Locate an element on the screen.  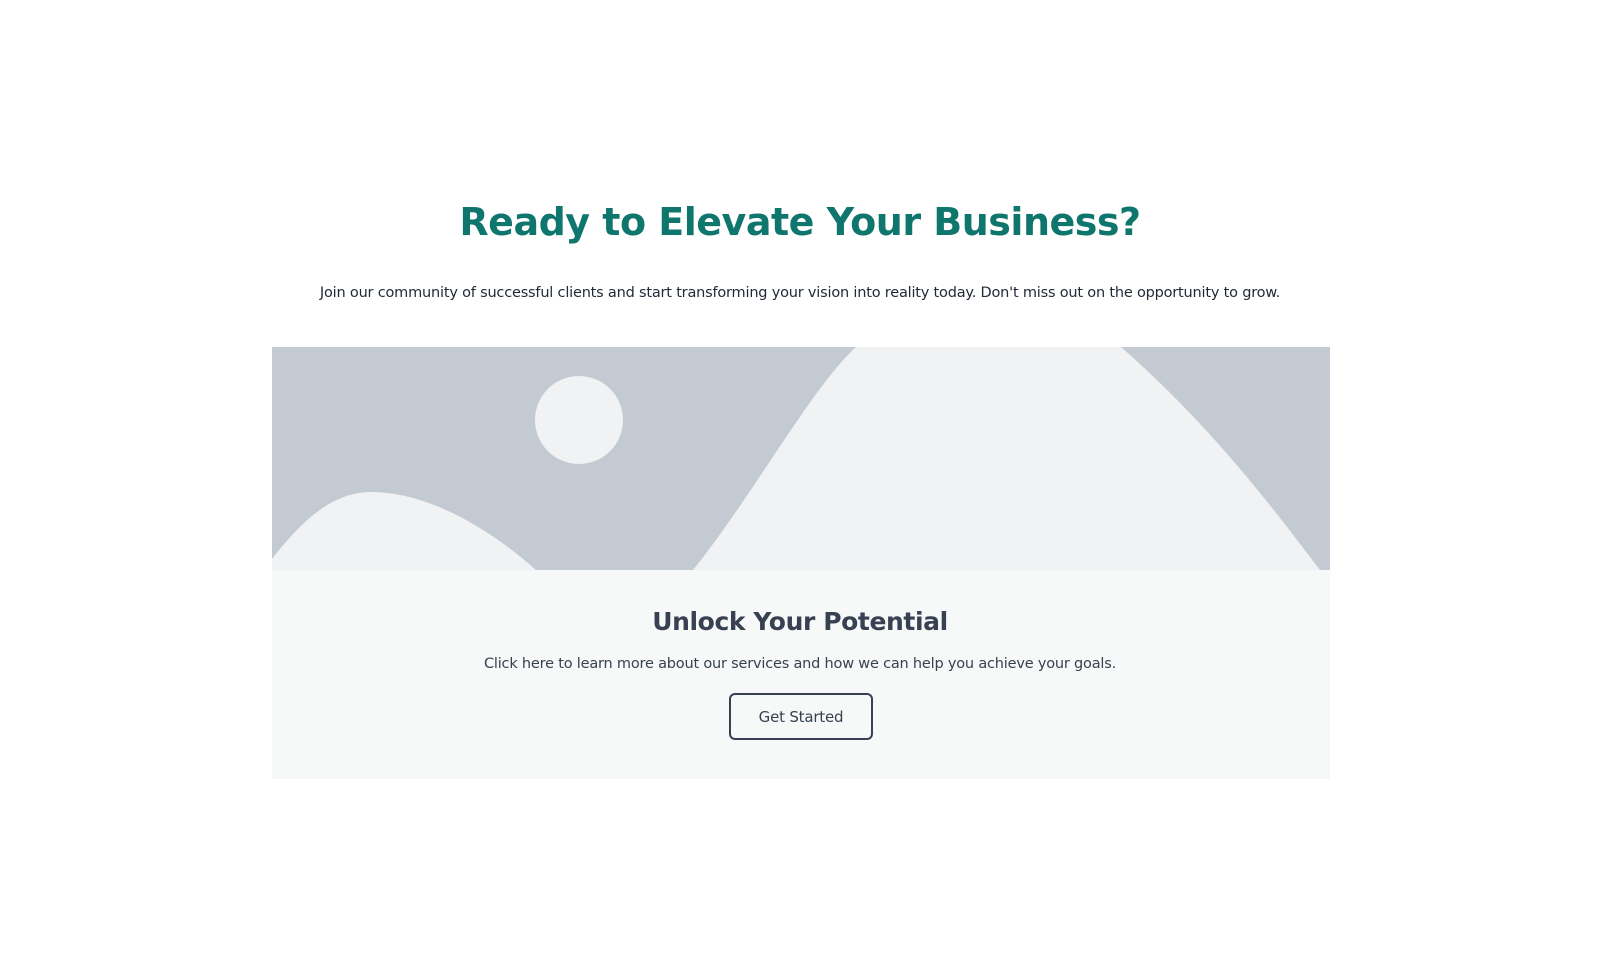
get-started-button: Get Started is located at coordinates (801, 716).